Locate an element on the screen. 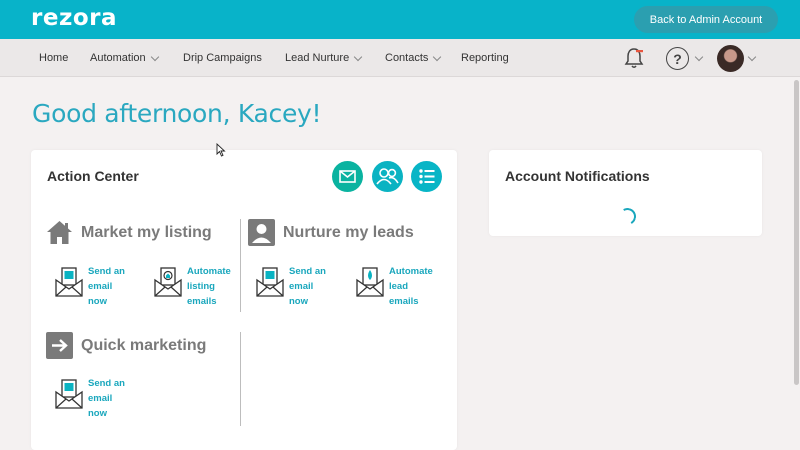 This screenshot has height=450, width=800. nav-automation: Automation is located at coordinates (124, 58).